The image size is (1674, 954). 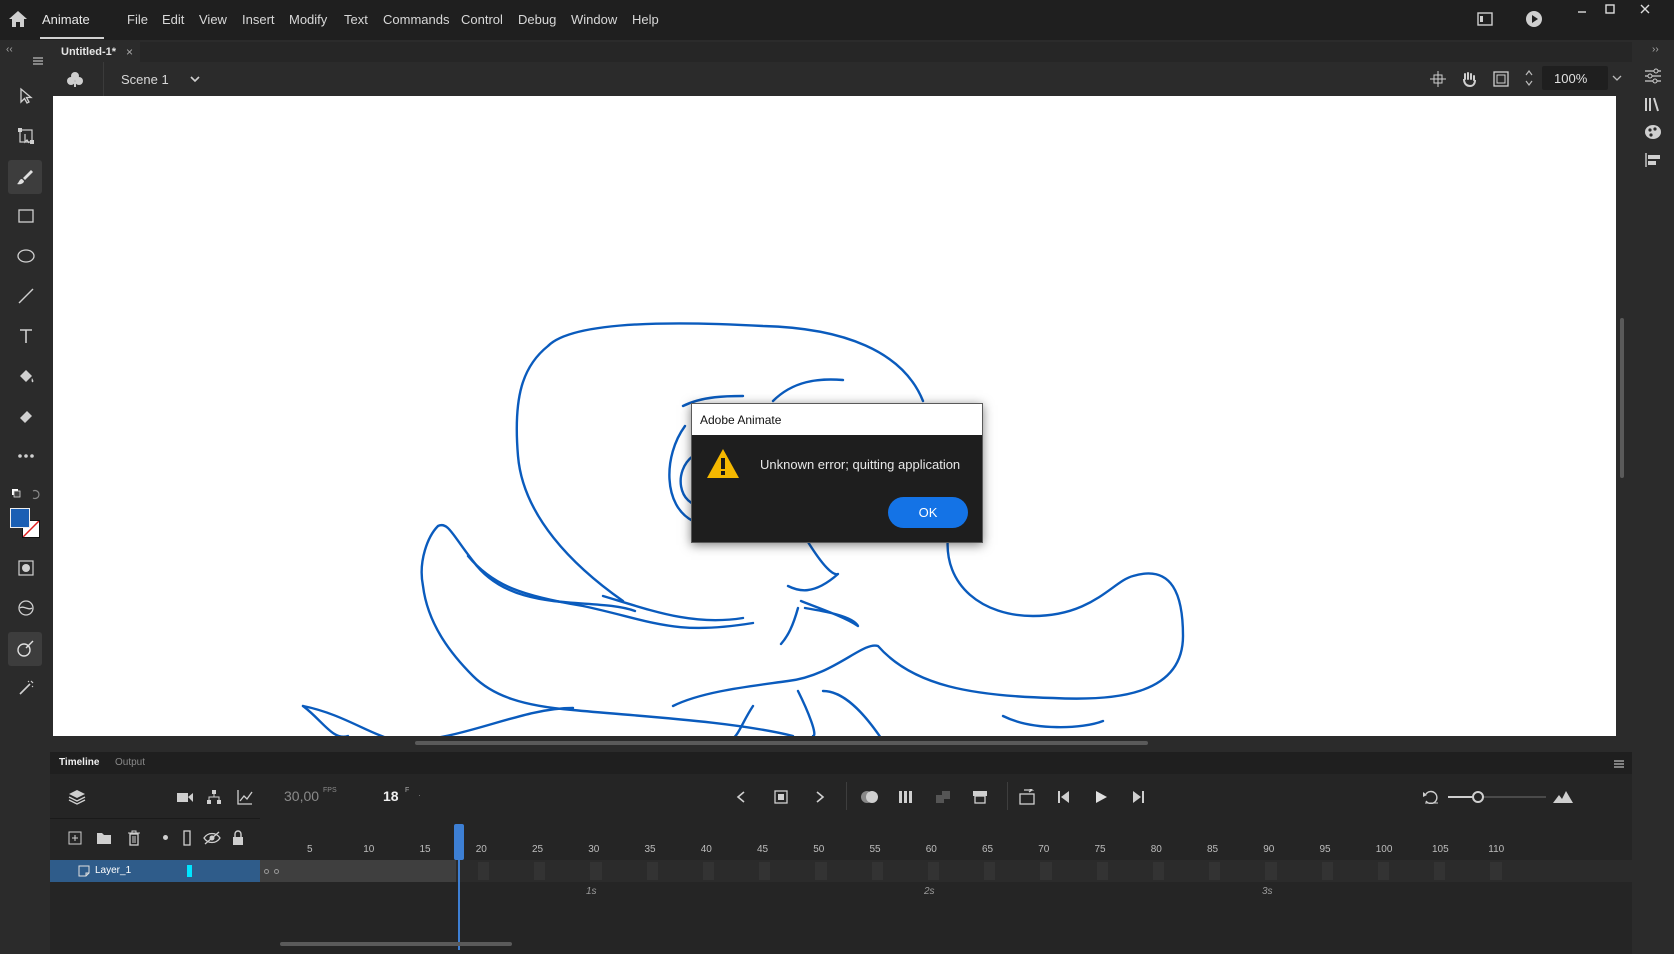 I want to click on ruler-number: 15, so click(x=425, y=849).